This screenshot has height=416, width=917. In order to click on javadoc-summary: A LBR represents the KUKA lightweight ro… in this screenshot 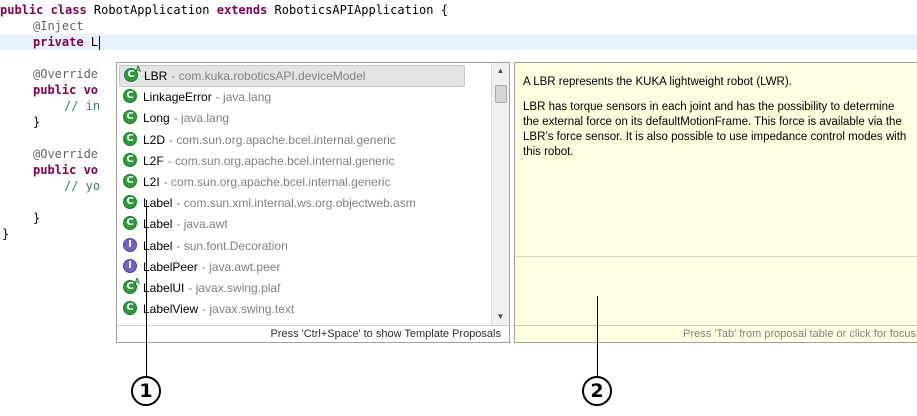, I will do `click(657, 82)`.